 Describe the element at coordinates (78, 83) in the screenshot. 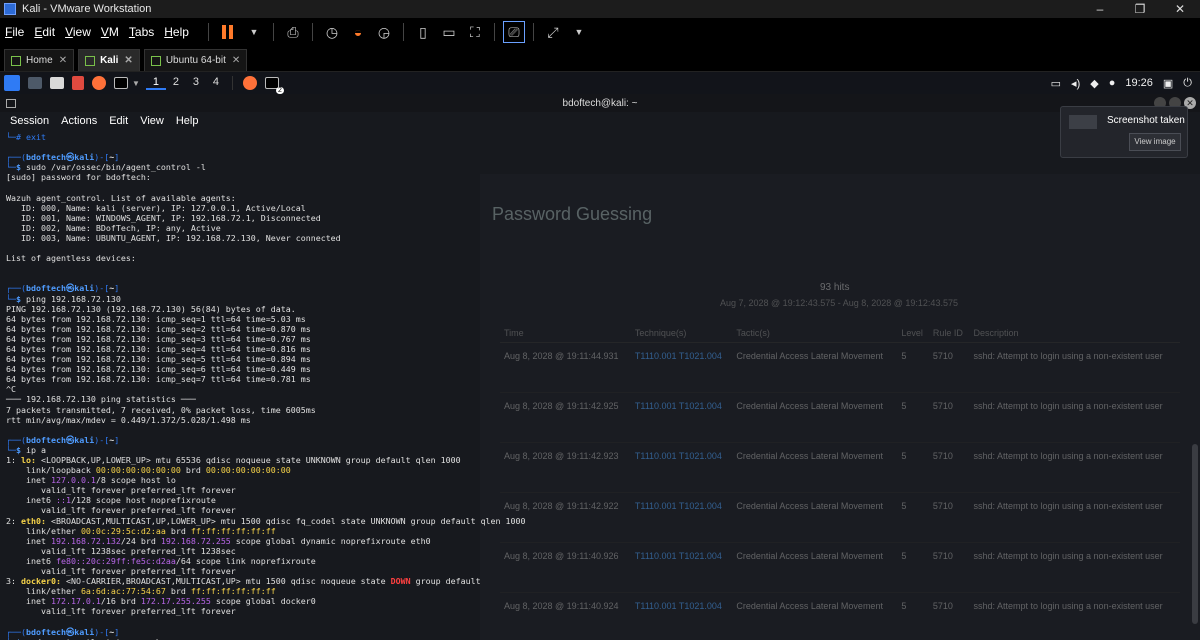

I see `text-editor-icon` at that location.